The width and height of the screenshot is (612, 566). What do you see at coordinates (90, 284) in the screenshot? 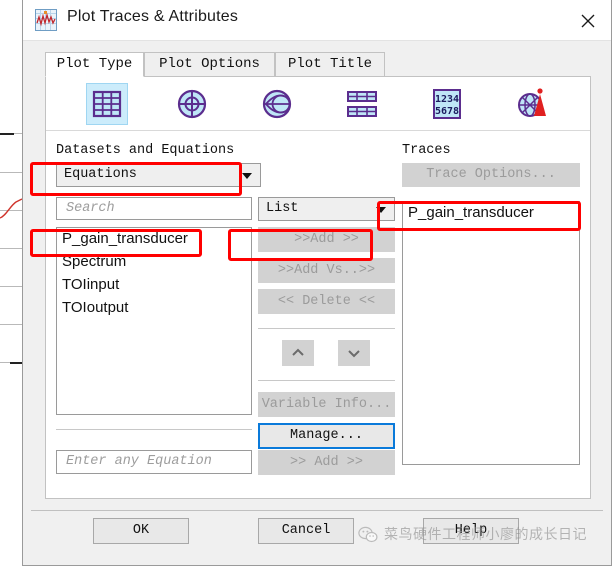
I see `list-item: TOIinput` at bounding box center [90, 284].